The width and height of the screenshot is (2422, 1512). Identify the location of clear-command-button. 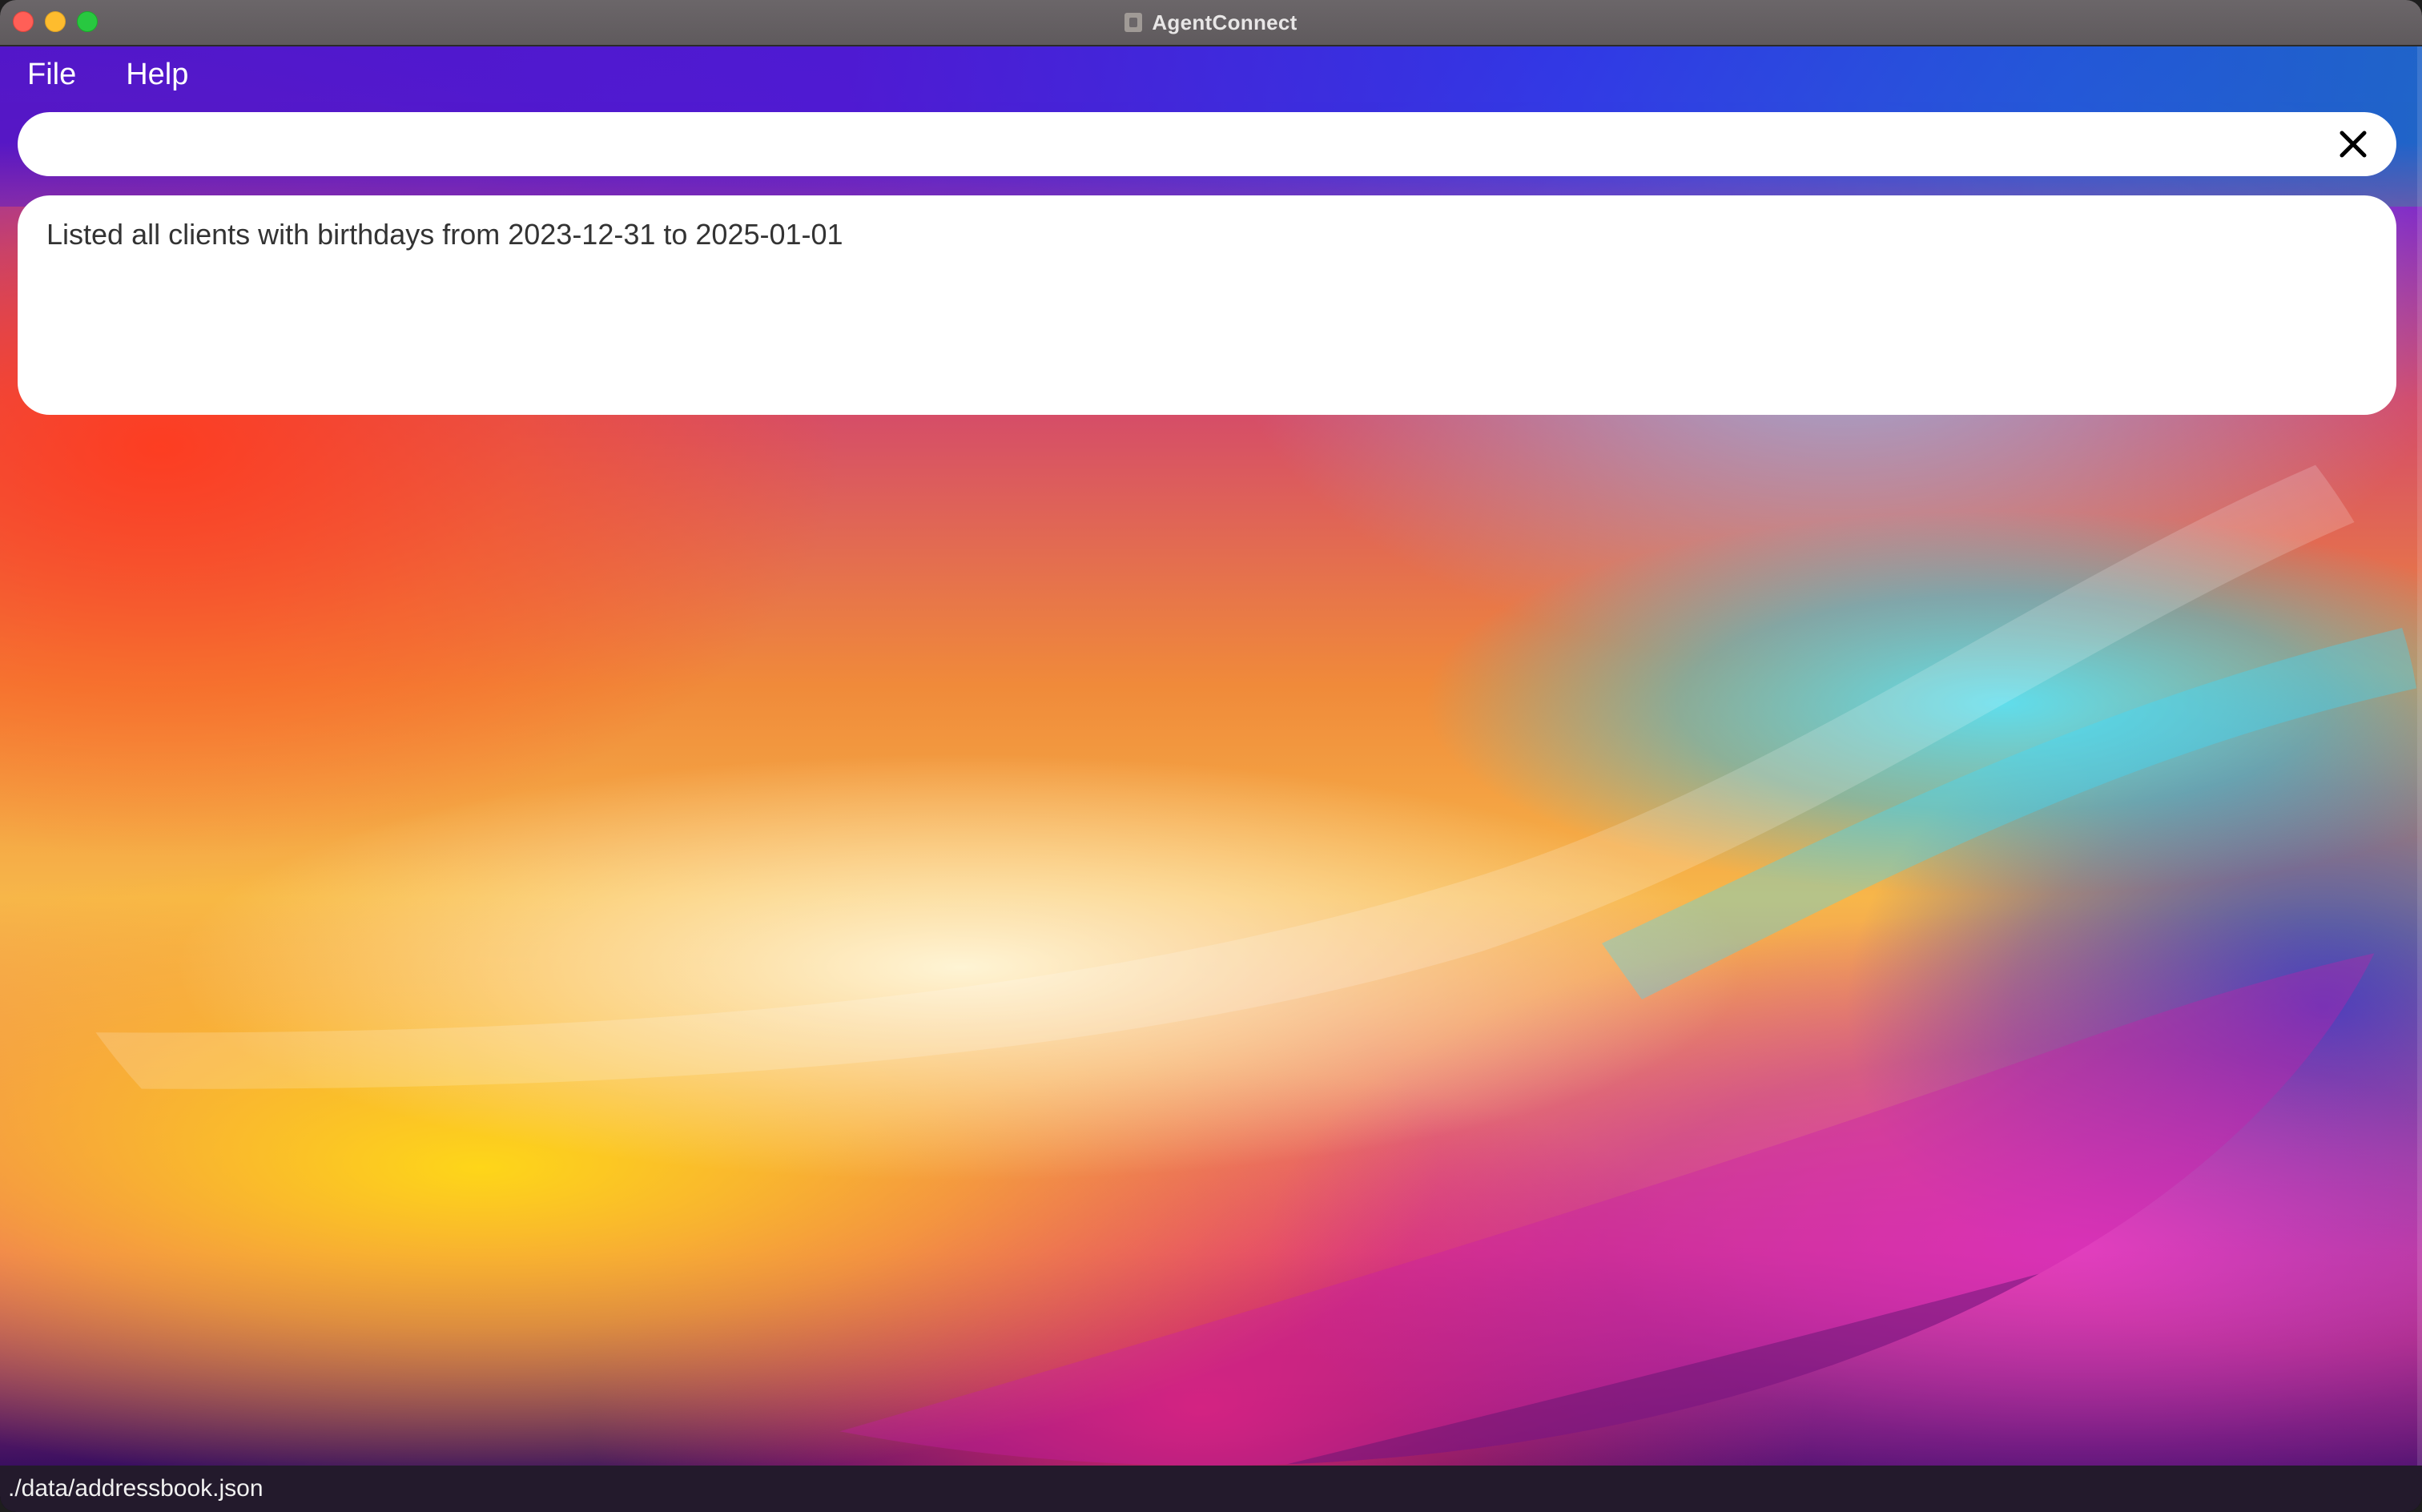
(2353, 144).